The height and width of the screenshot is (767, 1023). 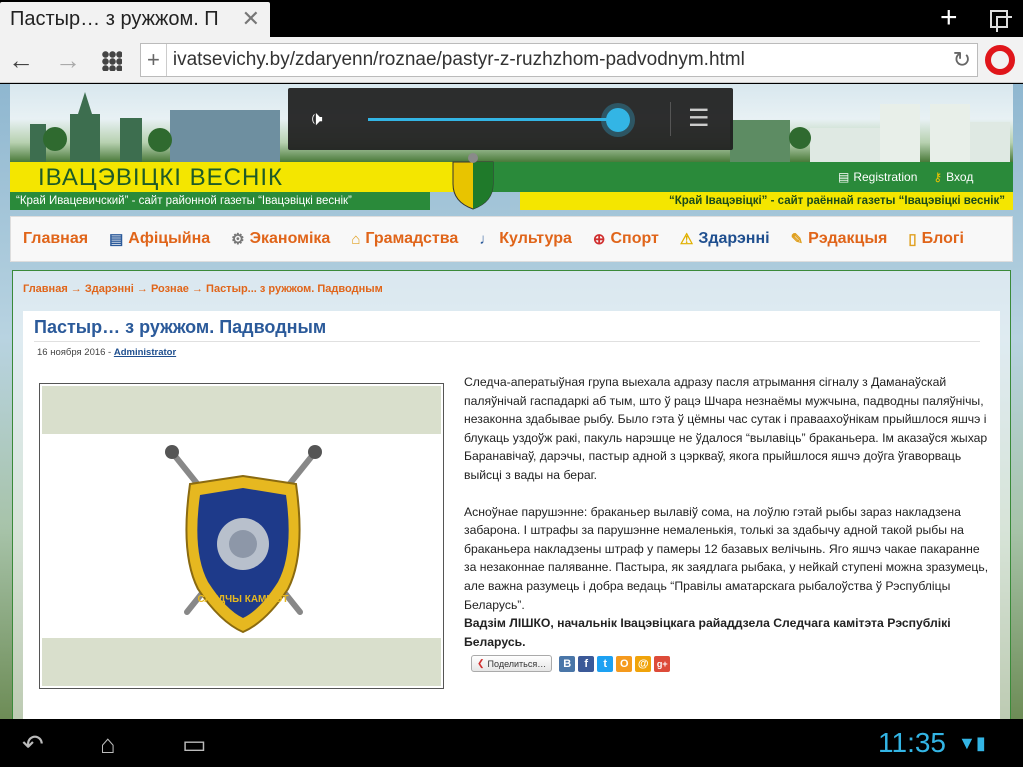 What do you see at coordinates (567, 663) in the screenshot?
I see `vk-icon: В` at bounding box center [567, 663].